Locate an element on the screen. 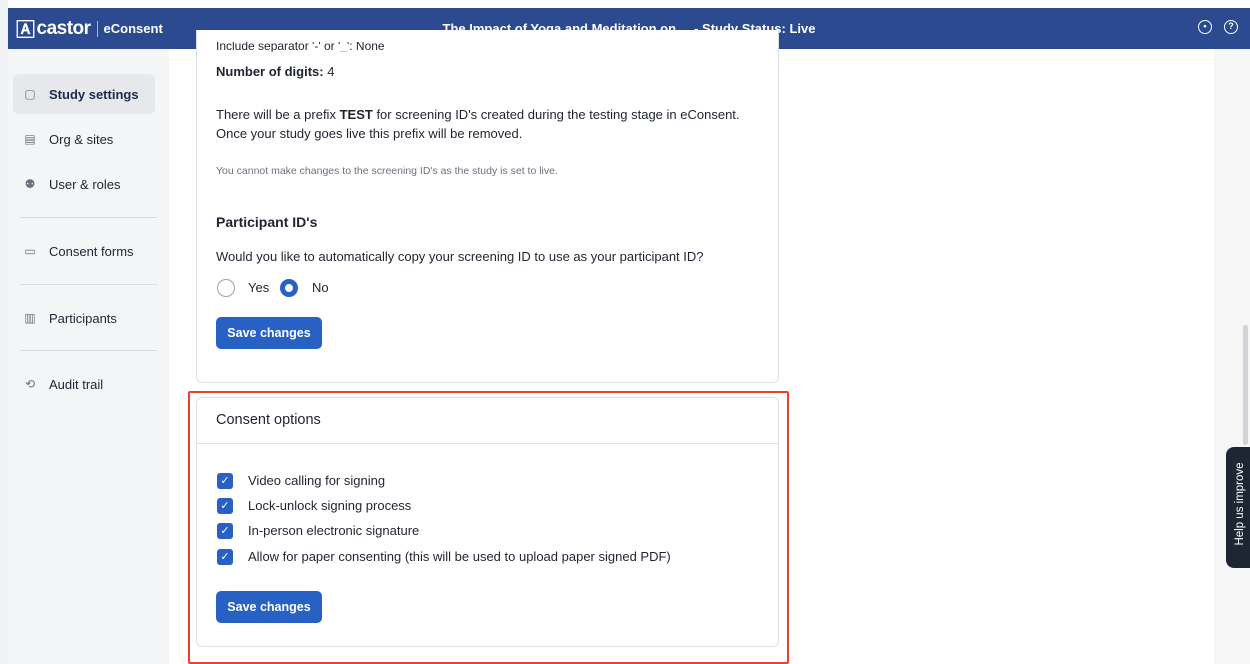 This screenshot has height=664, width=1250. sidebar-item-org-sites: ▤ Org & sites is located at coordinates (84, 139).